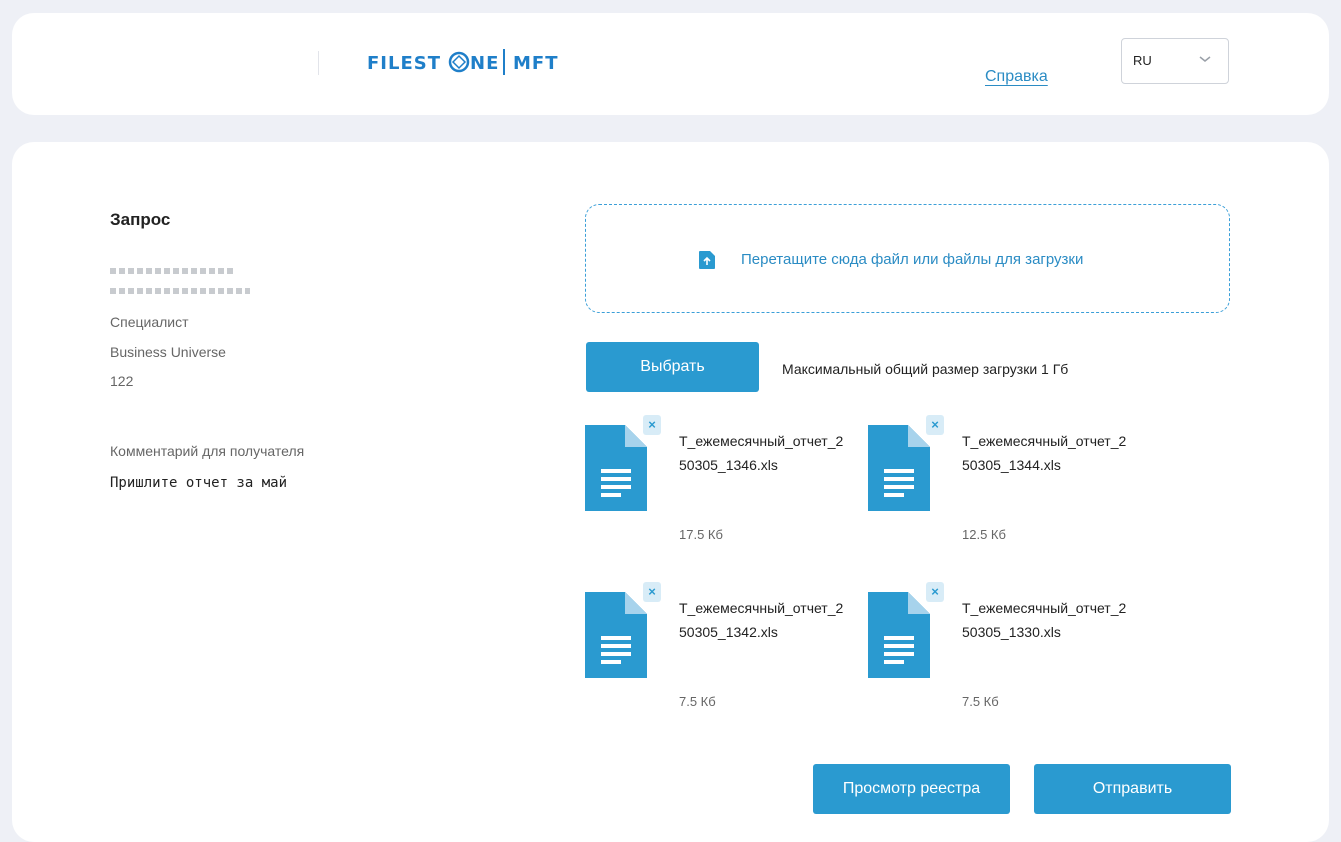 Image resolution: width=1341 pixels, height=842 pixels. Describe the element at coordinates (1175, 61) in the screenshot. I see `language-select: RU` at that location.